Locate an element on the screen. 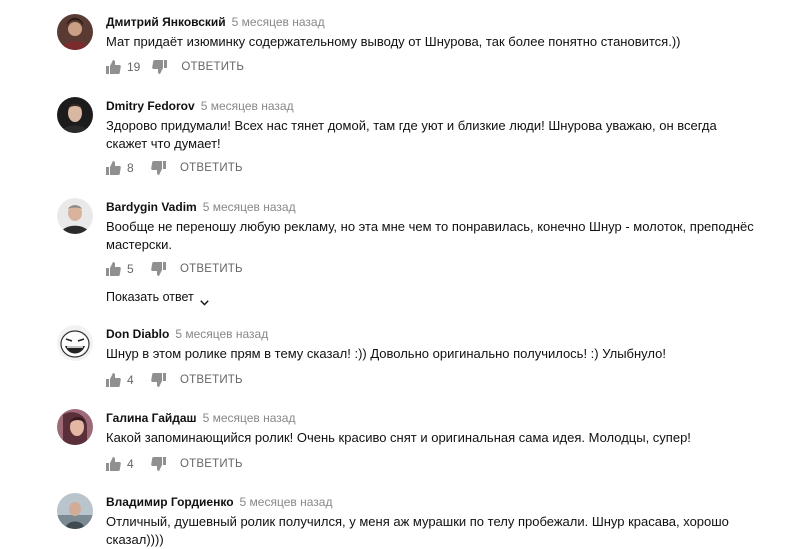  like-count: 5 is located at coordinates (130, 269).